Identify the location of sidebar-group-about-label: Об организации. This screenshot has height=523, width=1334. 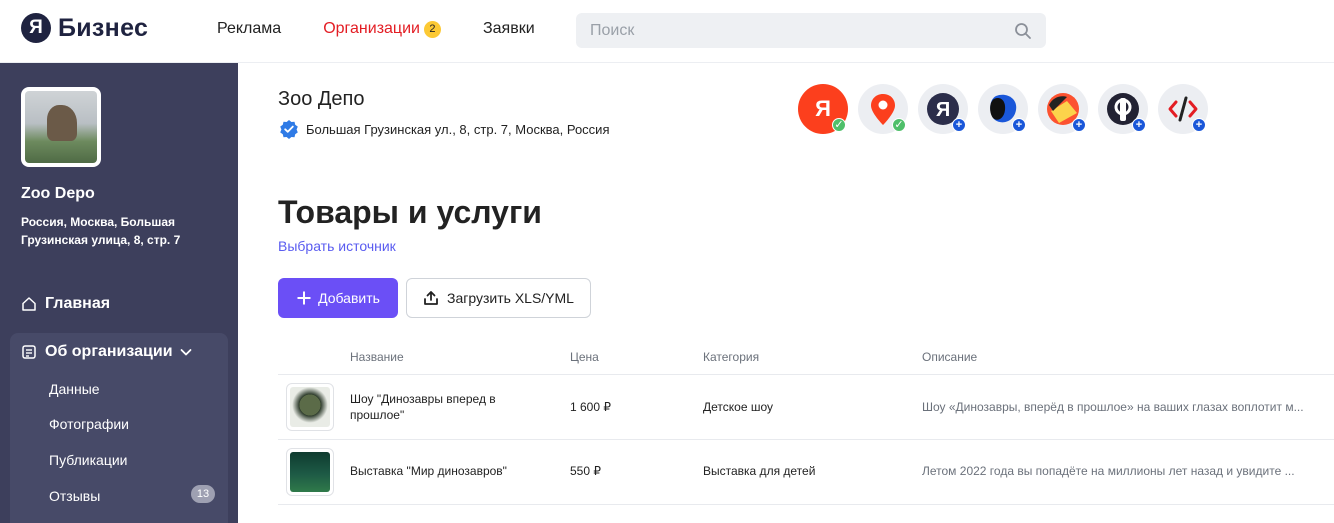
(109, 351).